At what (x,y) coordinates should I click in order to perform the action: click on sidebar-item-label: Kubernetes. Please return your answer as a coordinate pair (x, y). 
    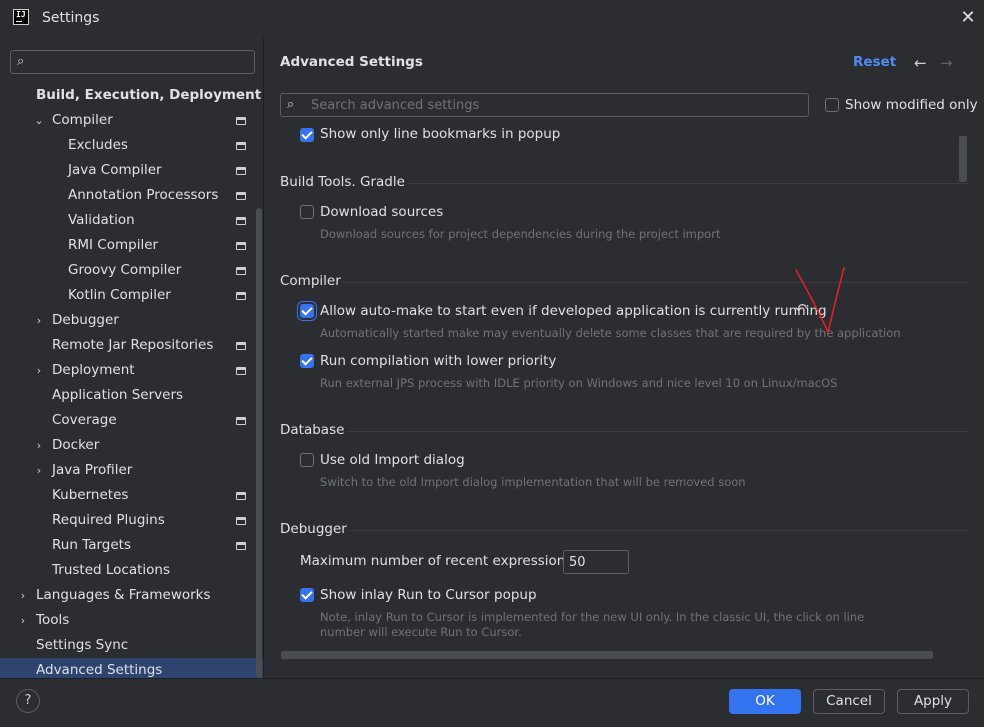
    Looking at the image, I should click on (90, 495).